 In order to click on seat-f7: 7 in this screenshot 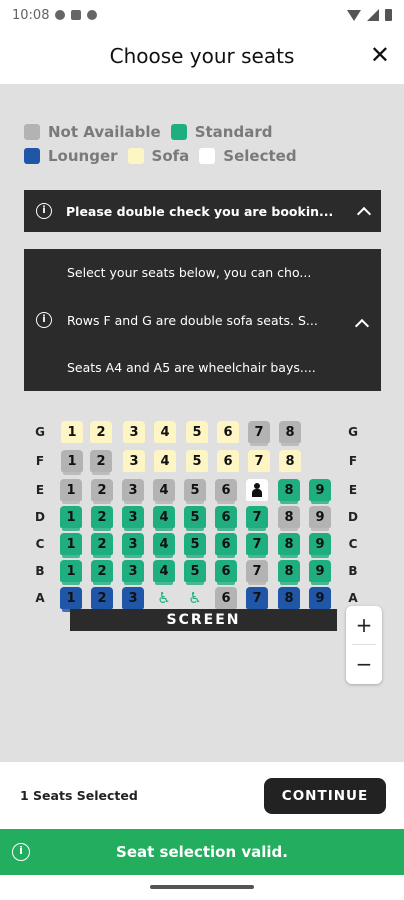, I will do `click(259, 461)`.